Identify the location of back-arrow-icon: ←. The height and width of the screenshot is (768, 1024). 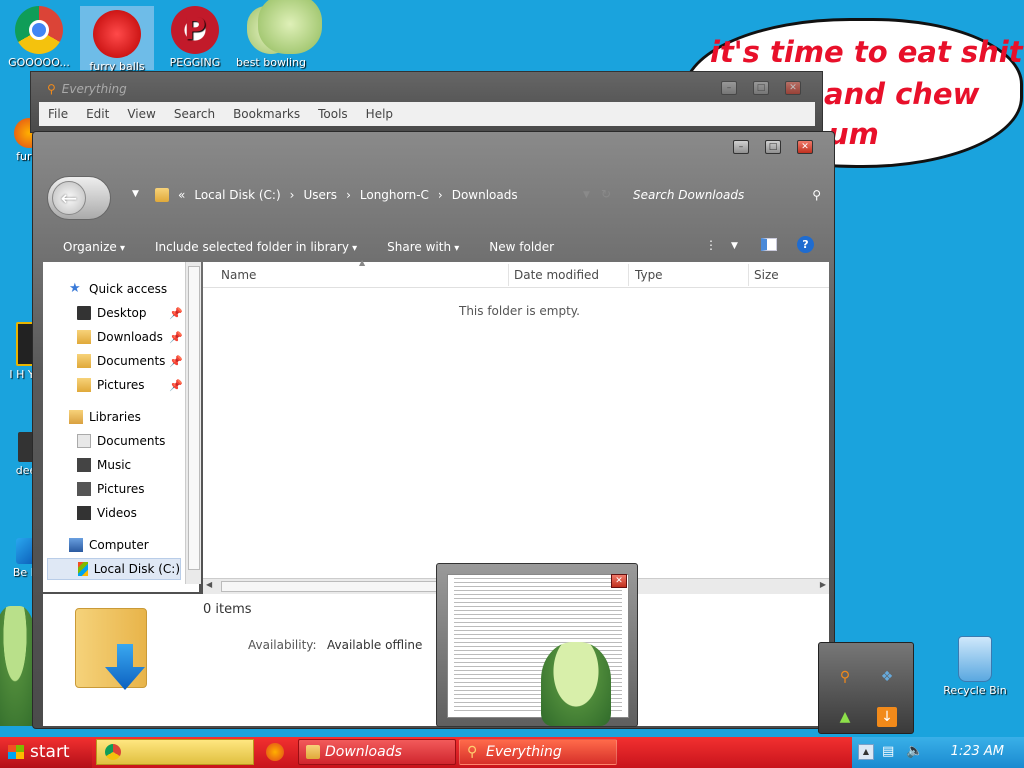
(69, 198).